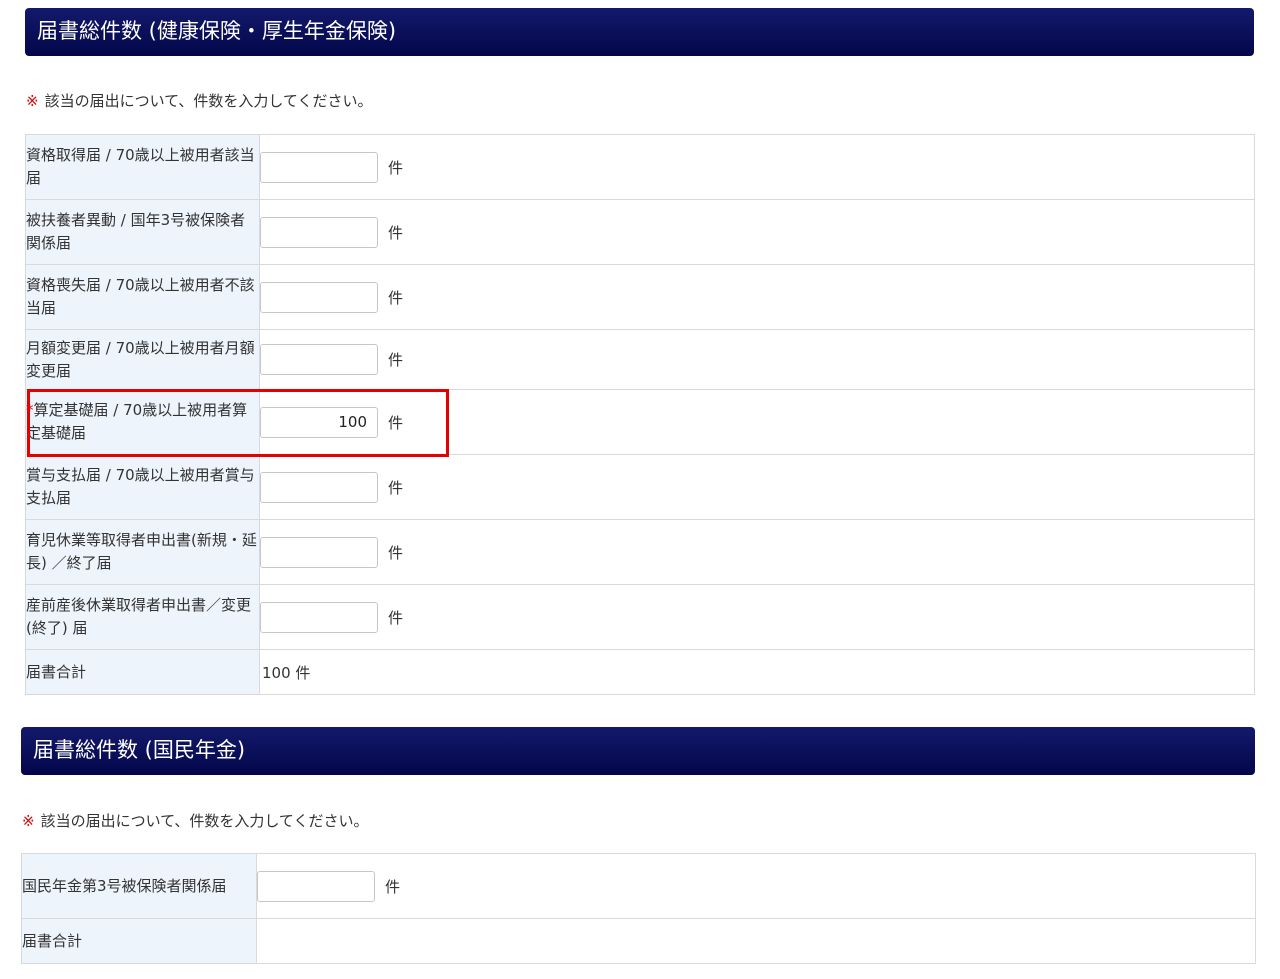  What do you see at coordinates (638, 941) in the screenshot?
I see `table-row-total: 届書合計` at bounding box center [638, 941].